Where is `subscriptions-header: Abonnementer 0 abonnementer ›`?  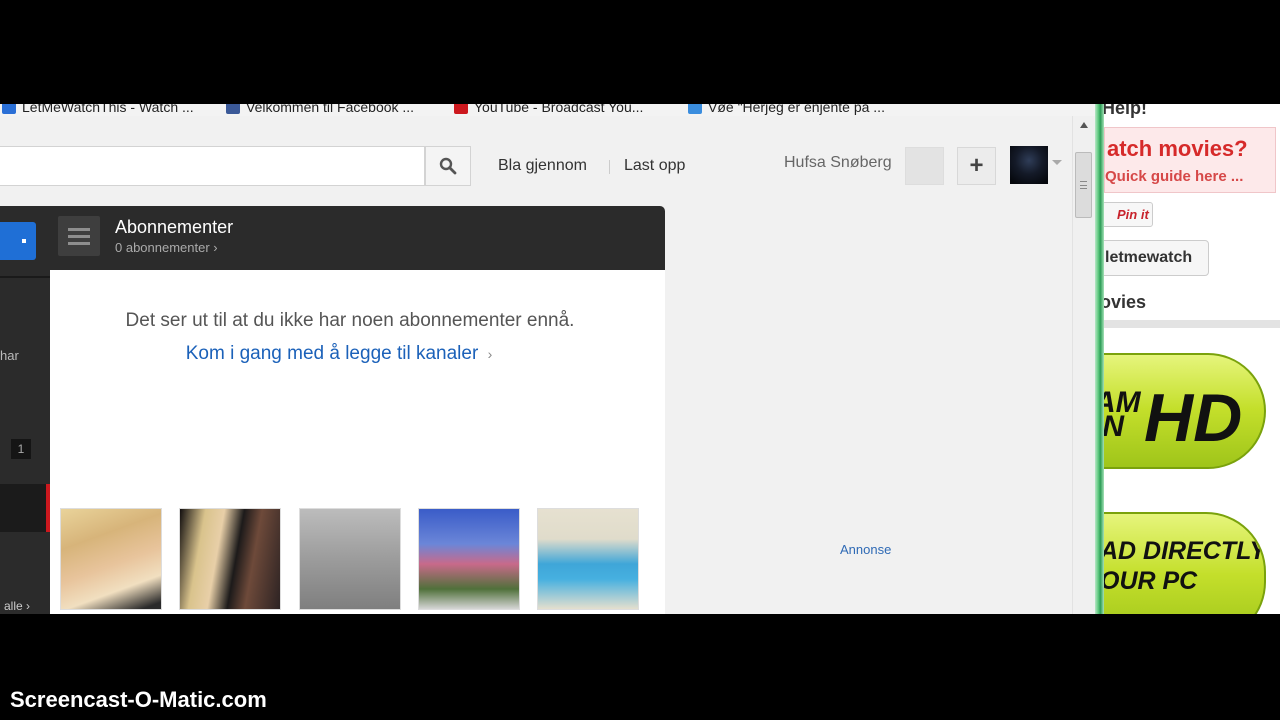
subscriptions-header: Abonnementer 0 abonnementer › is located at coordinates (357, 238).